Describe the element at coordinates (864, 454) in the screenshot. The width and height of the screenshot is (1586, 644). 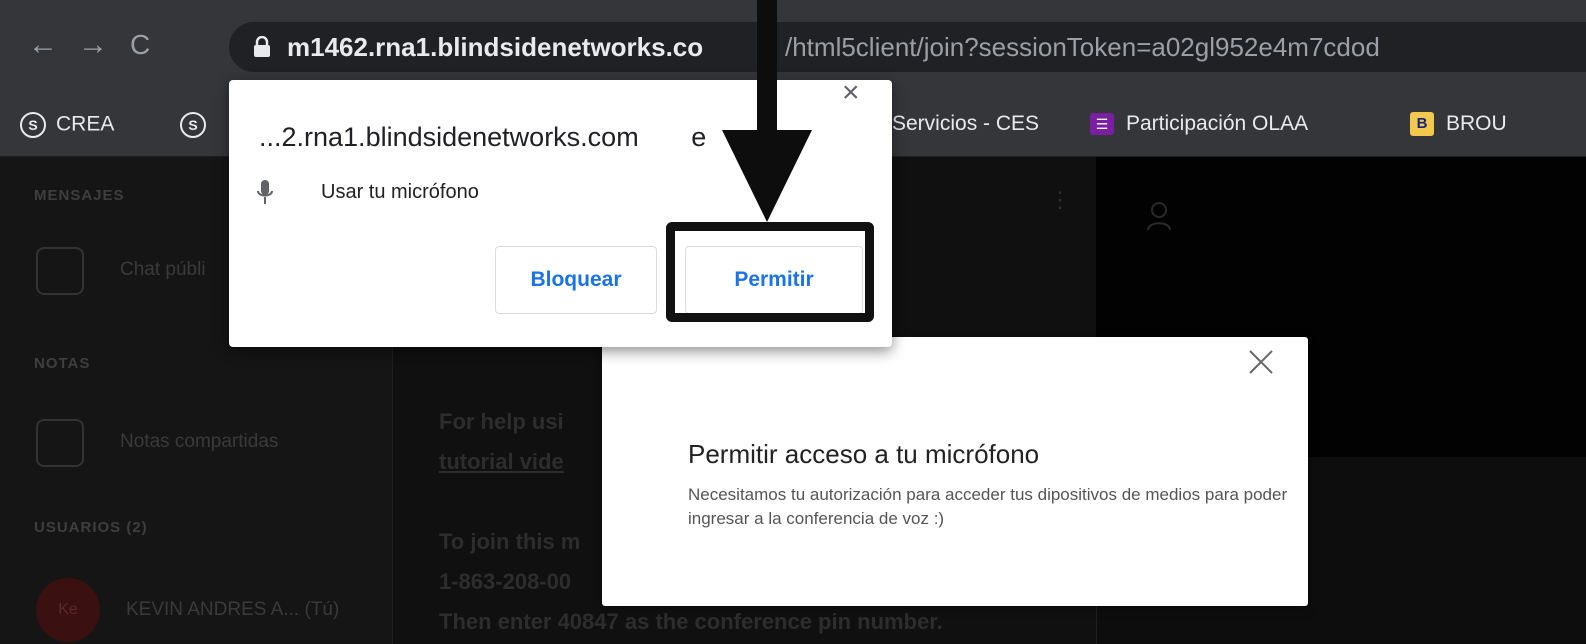
I see `dialog-title: Permitir acceso a tu micrófono` at that location.